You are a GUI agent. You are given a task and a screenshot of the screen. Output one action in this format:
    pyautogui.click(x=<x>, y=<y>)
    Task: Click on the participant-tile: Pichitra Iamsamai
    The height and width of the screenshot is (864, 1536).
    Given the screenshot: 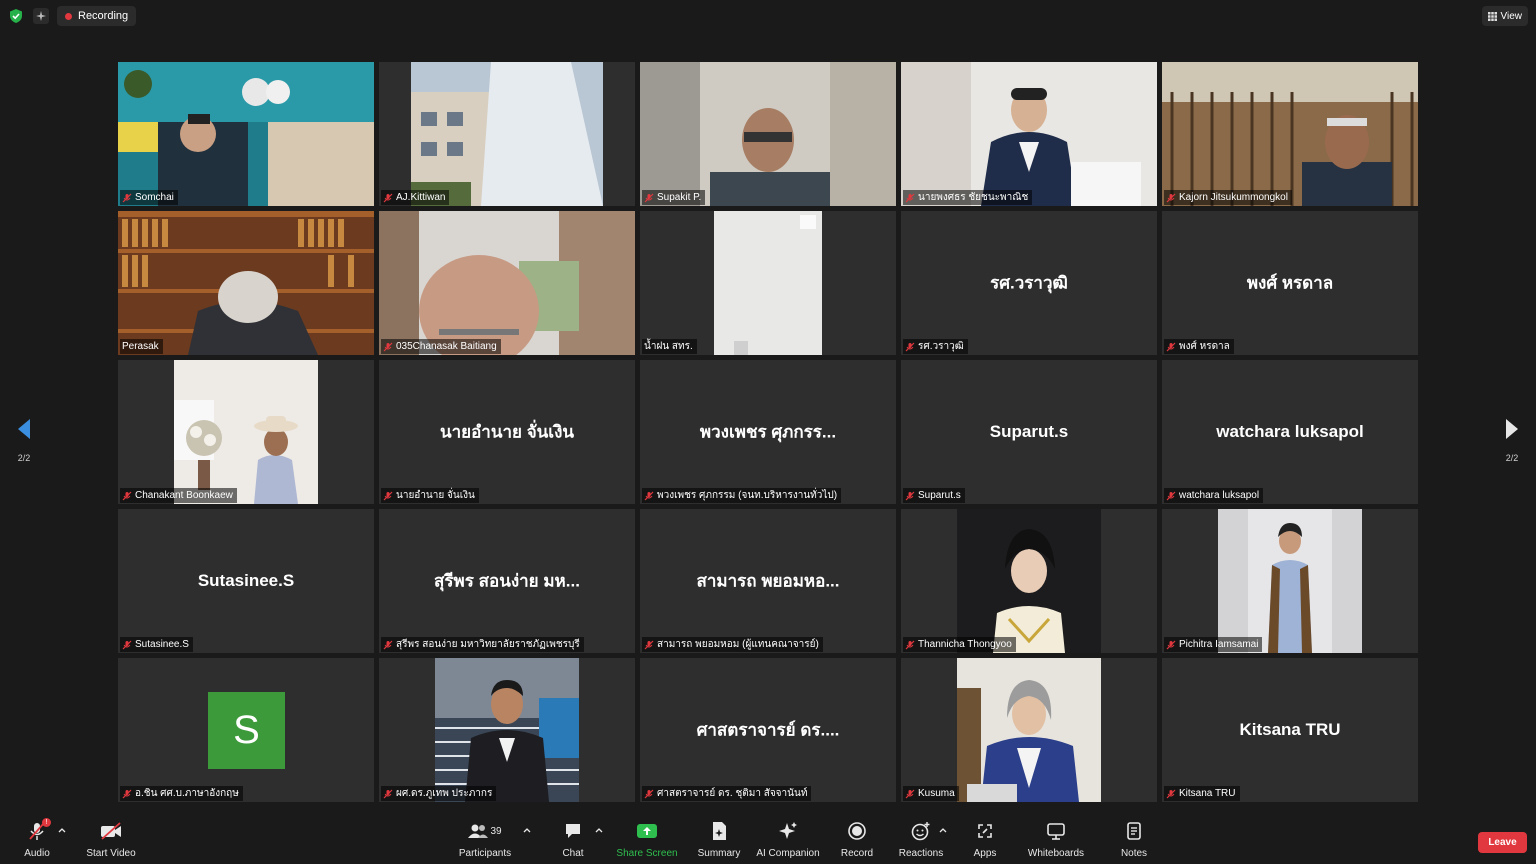 What is the action you would take?
    pyautogui.click(x=1290, y=581)
    